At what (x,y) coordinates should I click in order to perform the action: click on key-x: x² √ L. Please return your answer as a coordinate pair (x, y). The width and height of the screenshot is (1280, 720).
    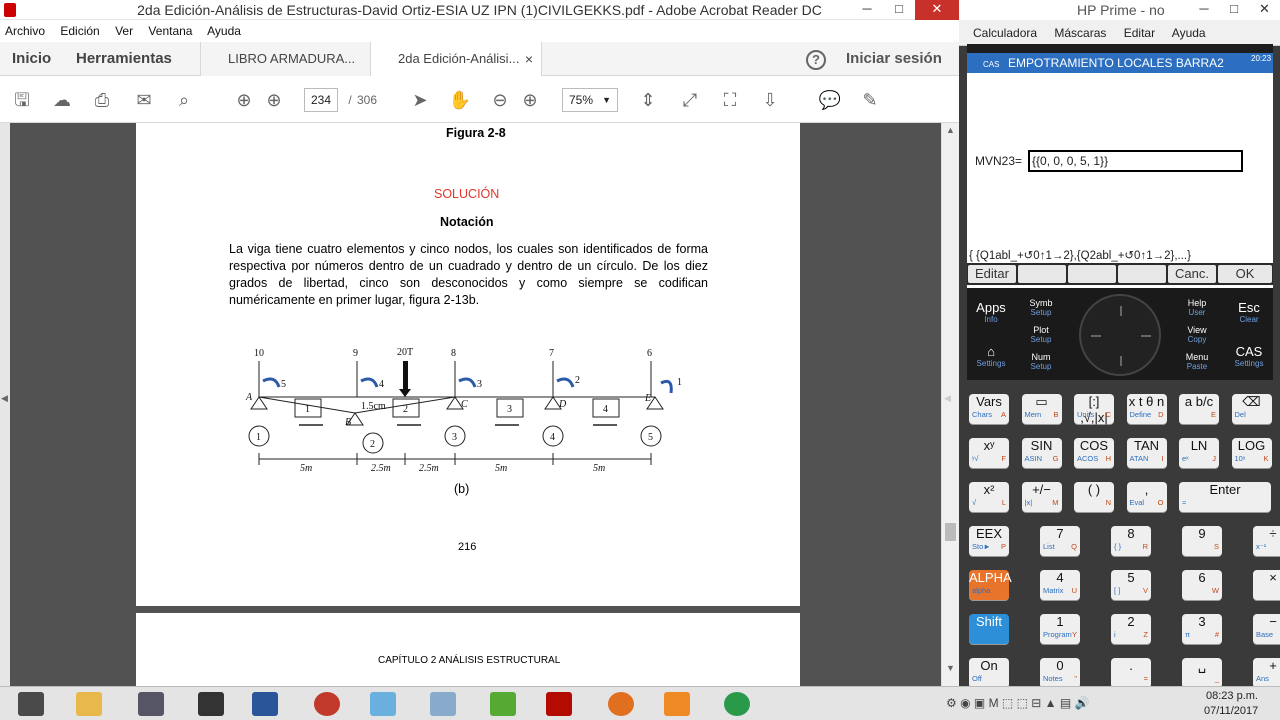
    Looking at the image, I should click on (989, 497).